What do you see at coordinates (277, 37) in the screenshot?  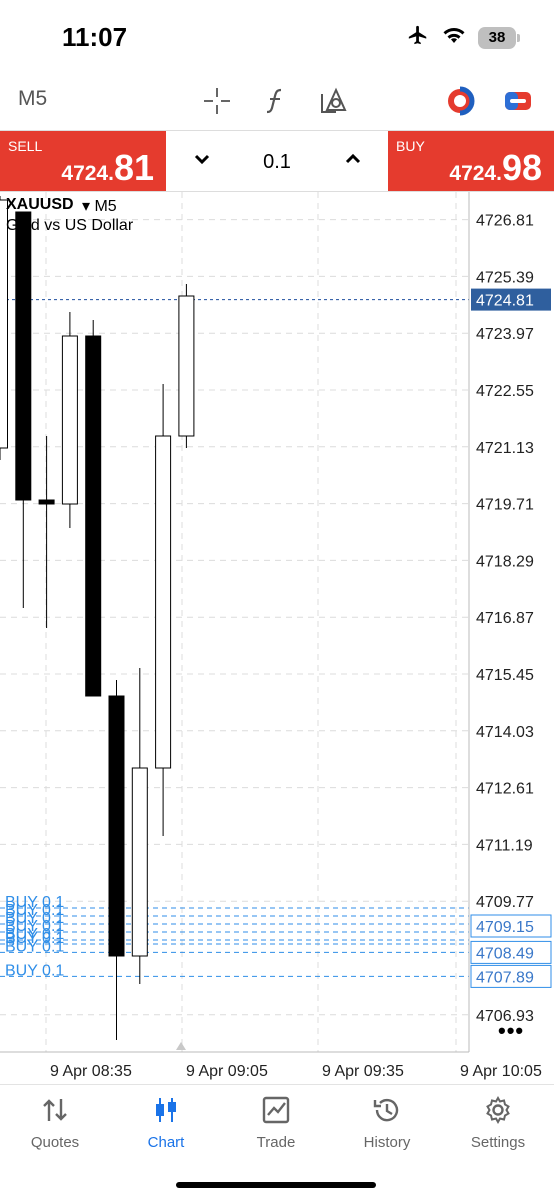 I see `status-bar: 11:07 38` at bounding box center [277, 37].